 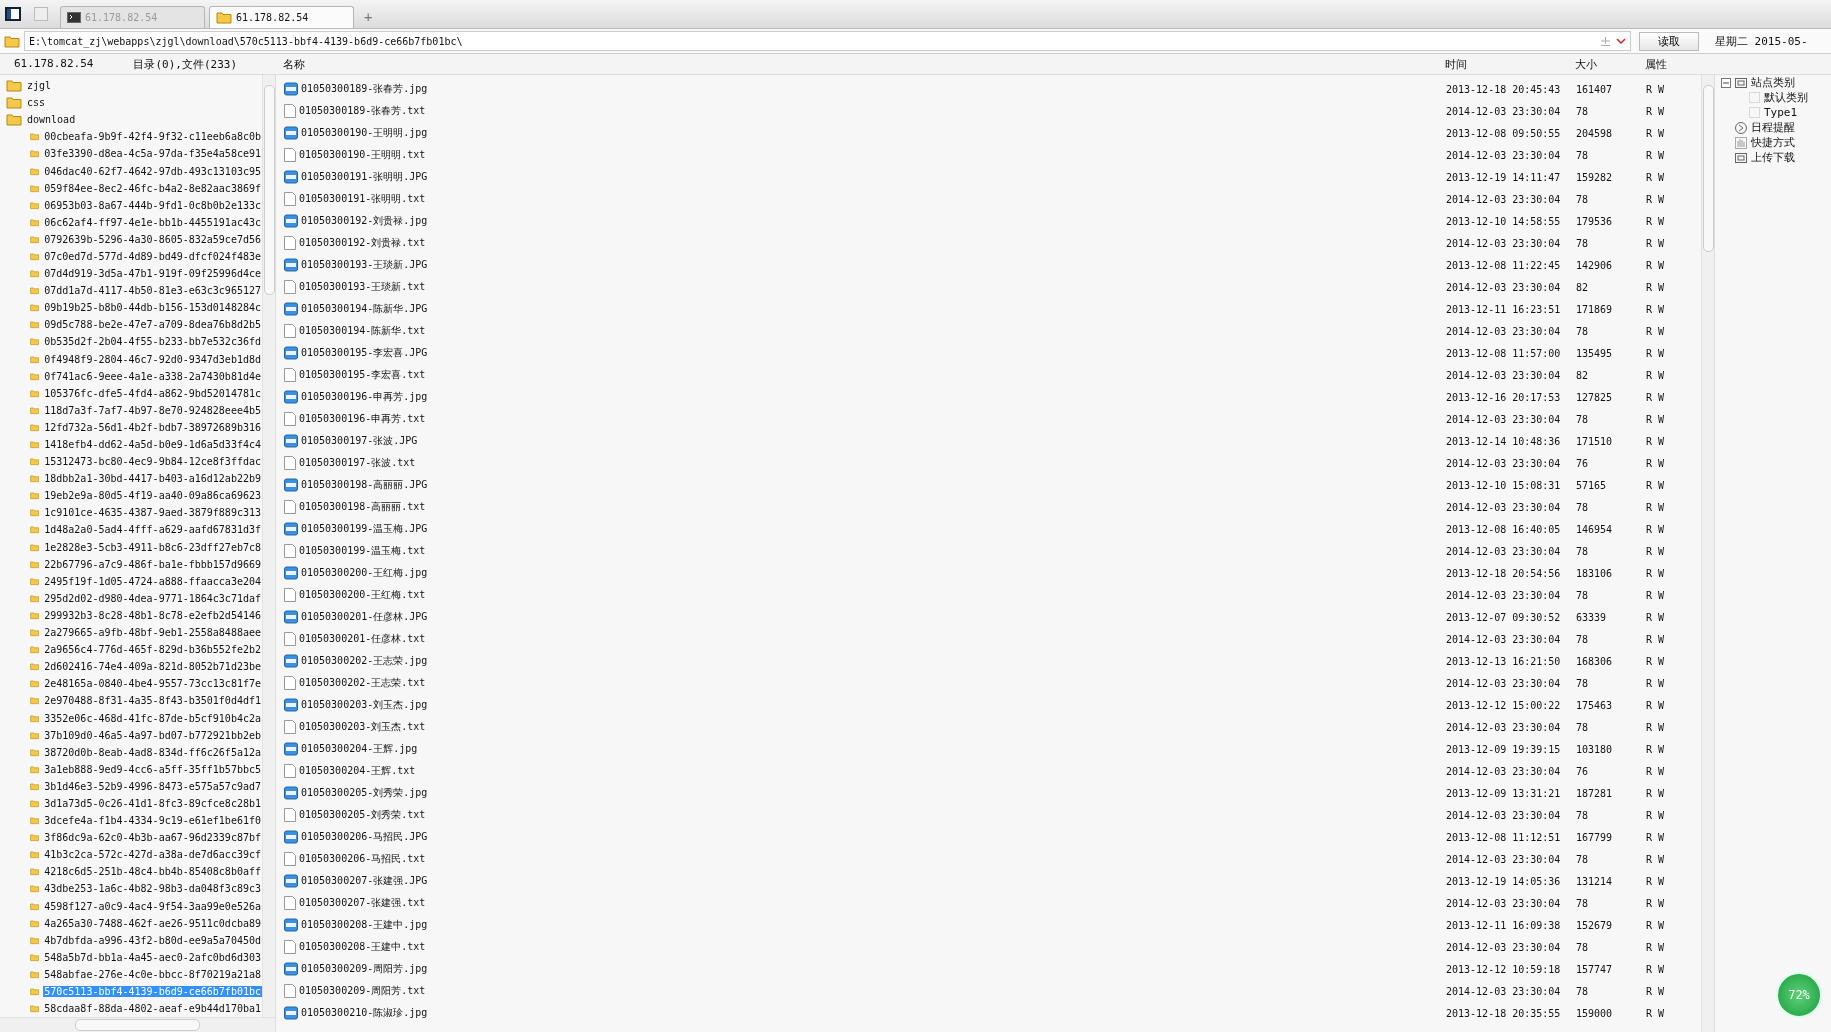 What do you see at coordinates (152, 496) in the screenshot?
I see `folder-name: 19eb2e9a-80d5-4f19-aa40-09a86ca69623` at bounding box center [152, 496].